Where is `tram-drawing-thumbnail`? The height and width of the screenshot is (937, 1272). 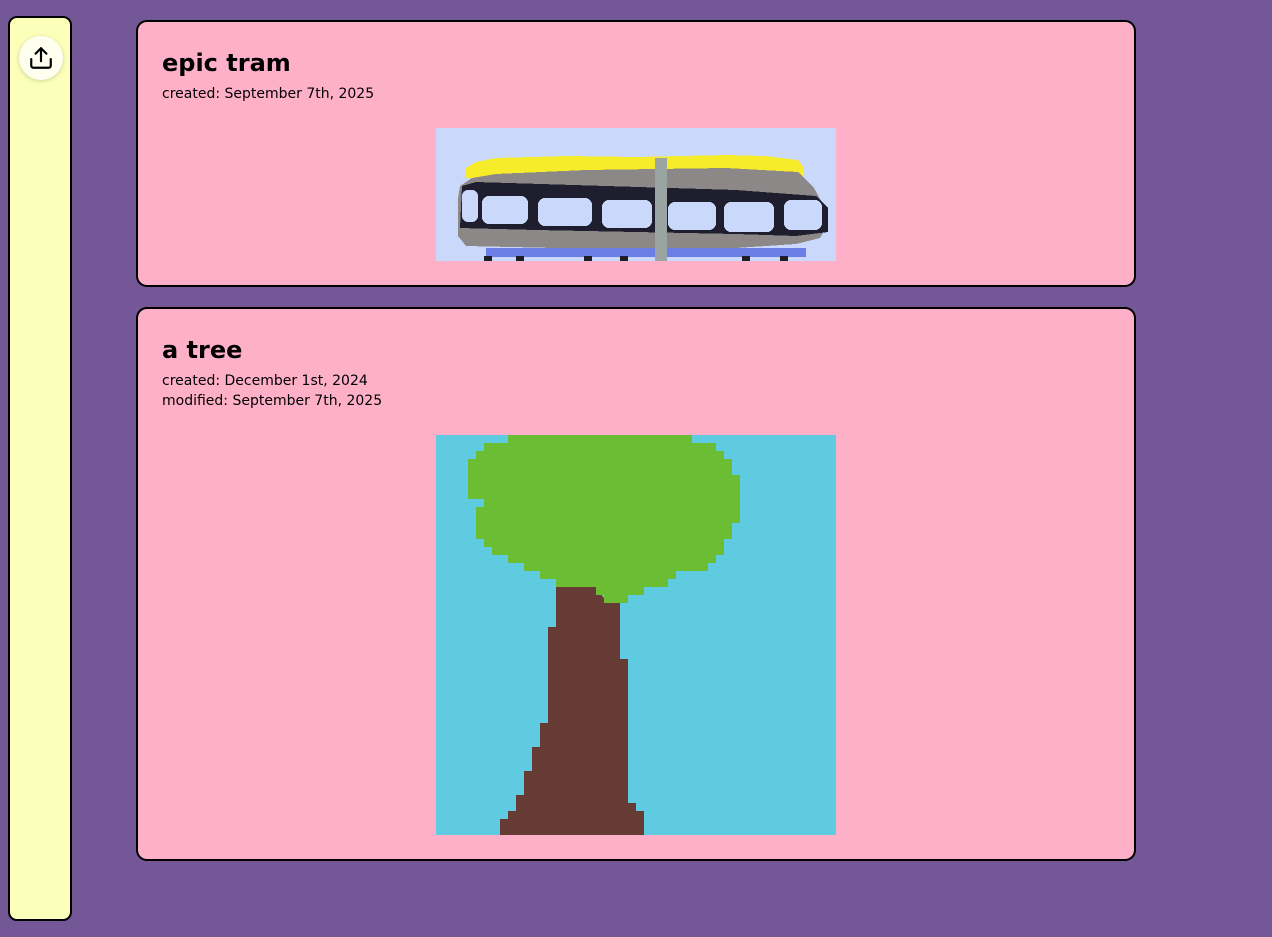
tram-drawing-thumbnail is located at coordinates (636, 194).